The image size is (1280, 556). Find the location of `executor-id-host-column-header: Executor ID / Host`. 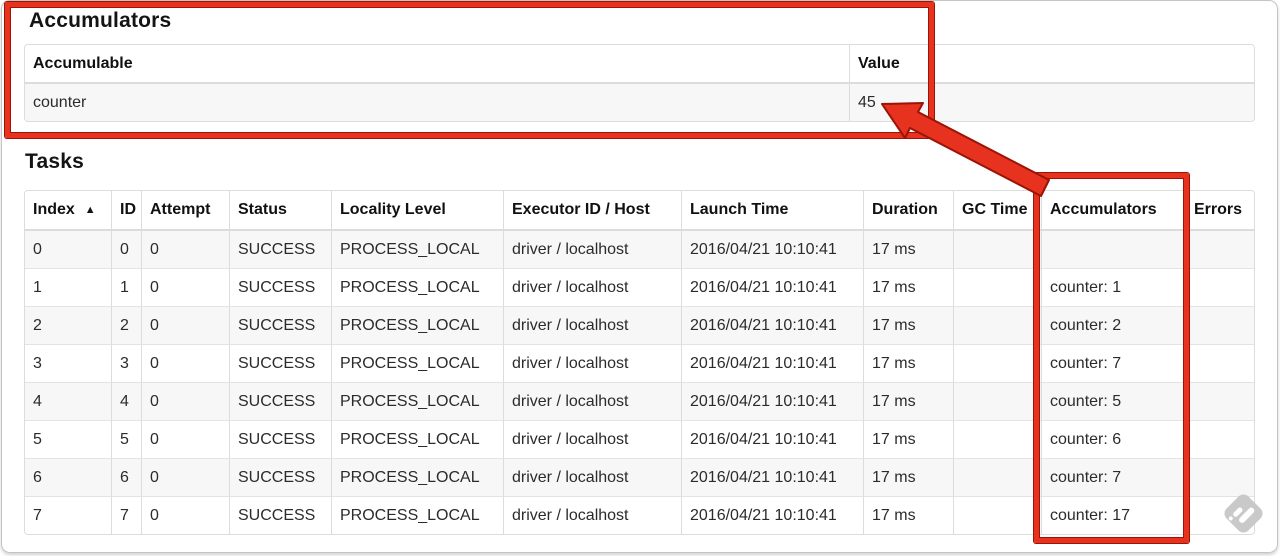

executor-id-host-column-header: Executor ID / Host is located at coordinates (592, 211).